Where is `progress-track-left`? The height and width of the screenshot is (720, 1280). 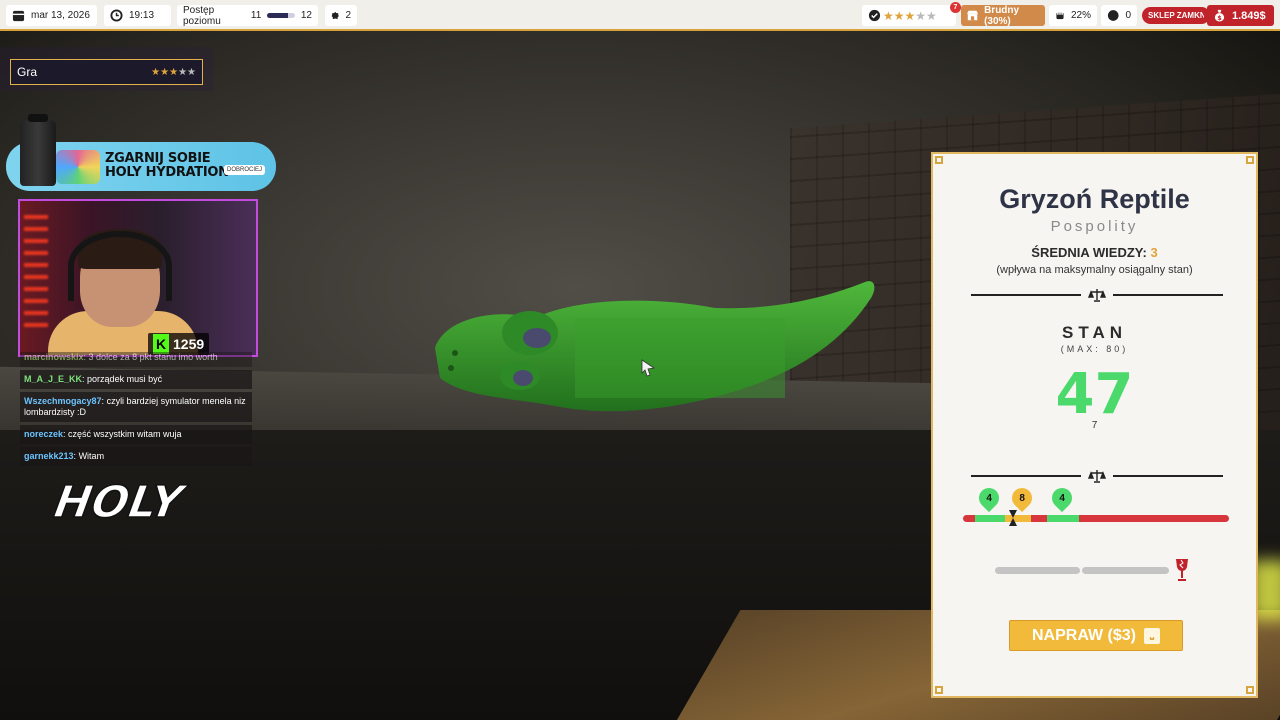
progress-track-left is located at coordinates (1037, 570).